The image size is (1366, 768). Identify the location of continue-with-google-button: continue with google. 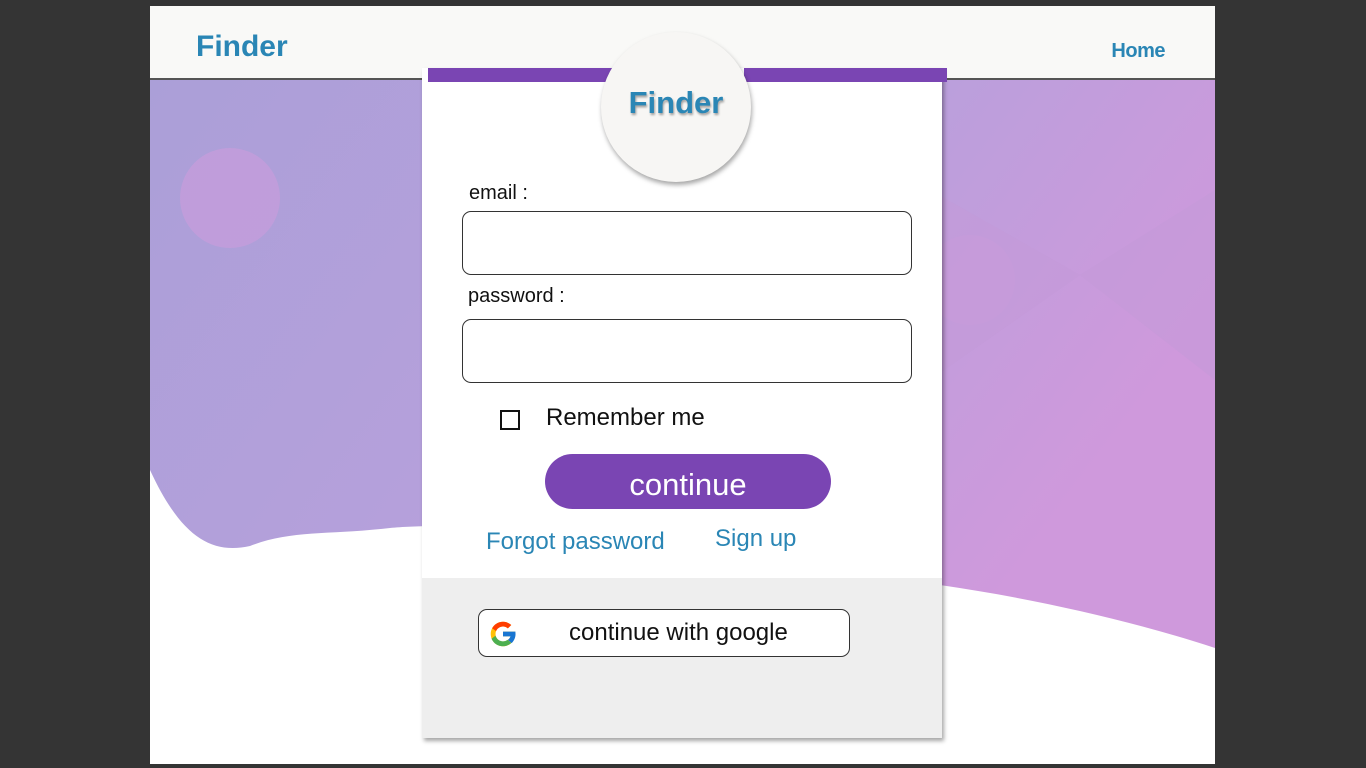
(664, 633).